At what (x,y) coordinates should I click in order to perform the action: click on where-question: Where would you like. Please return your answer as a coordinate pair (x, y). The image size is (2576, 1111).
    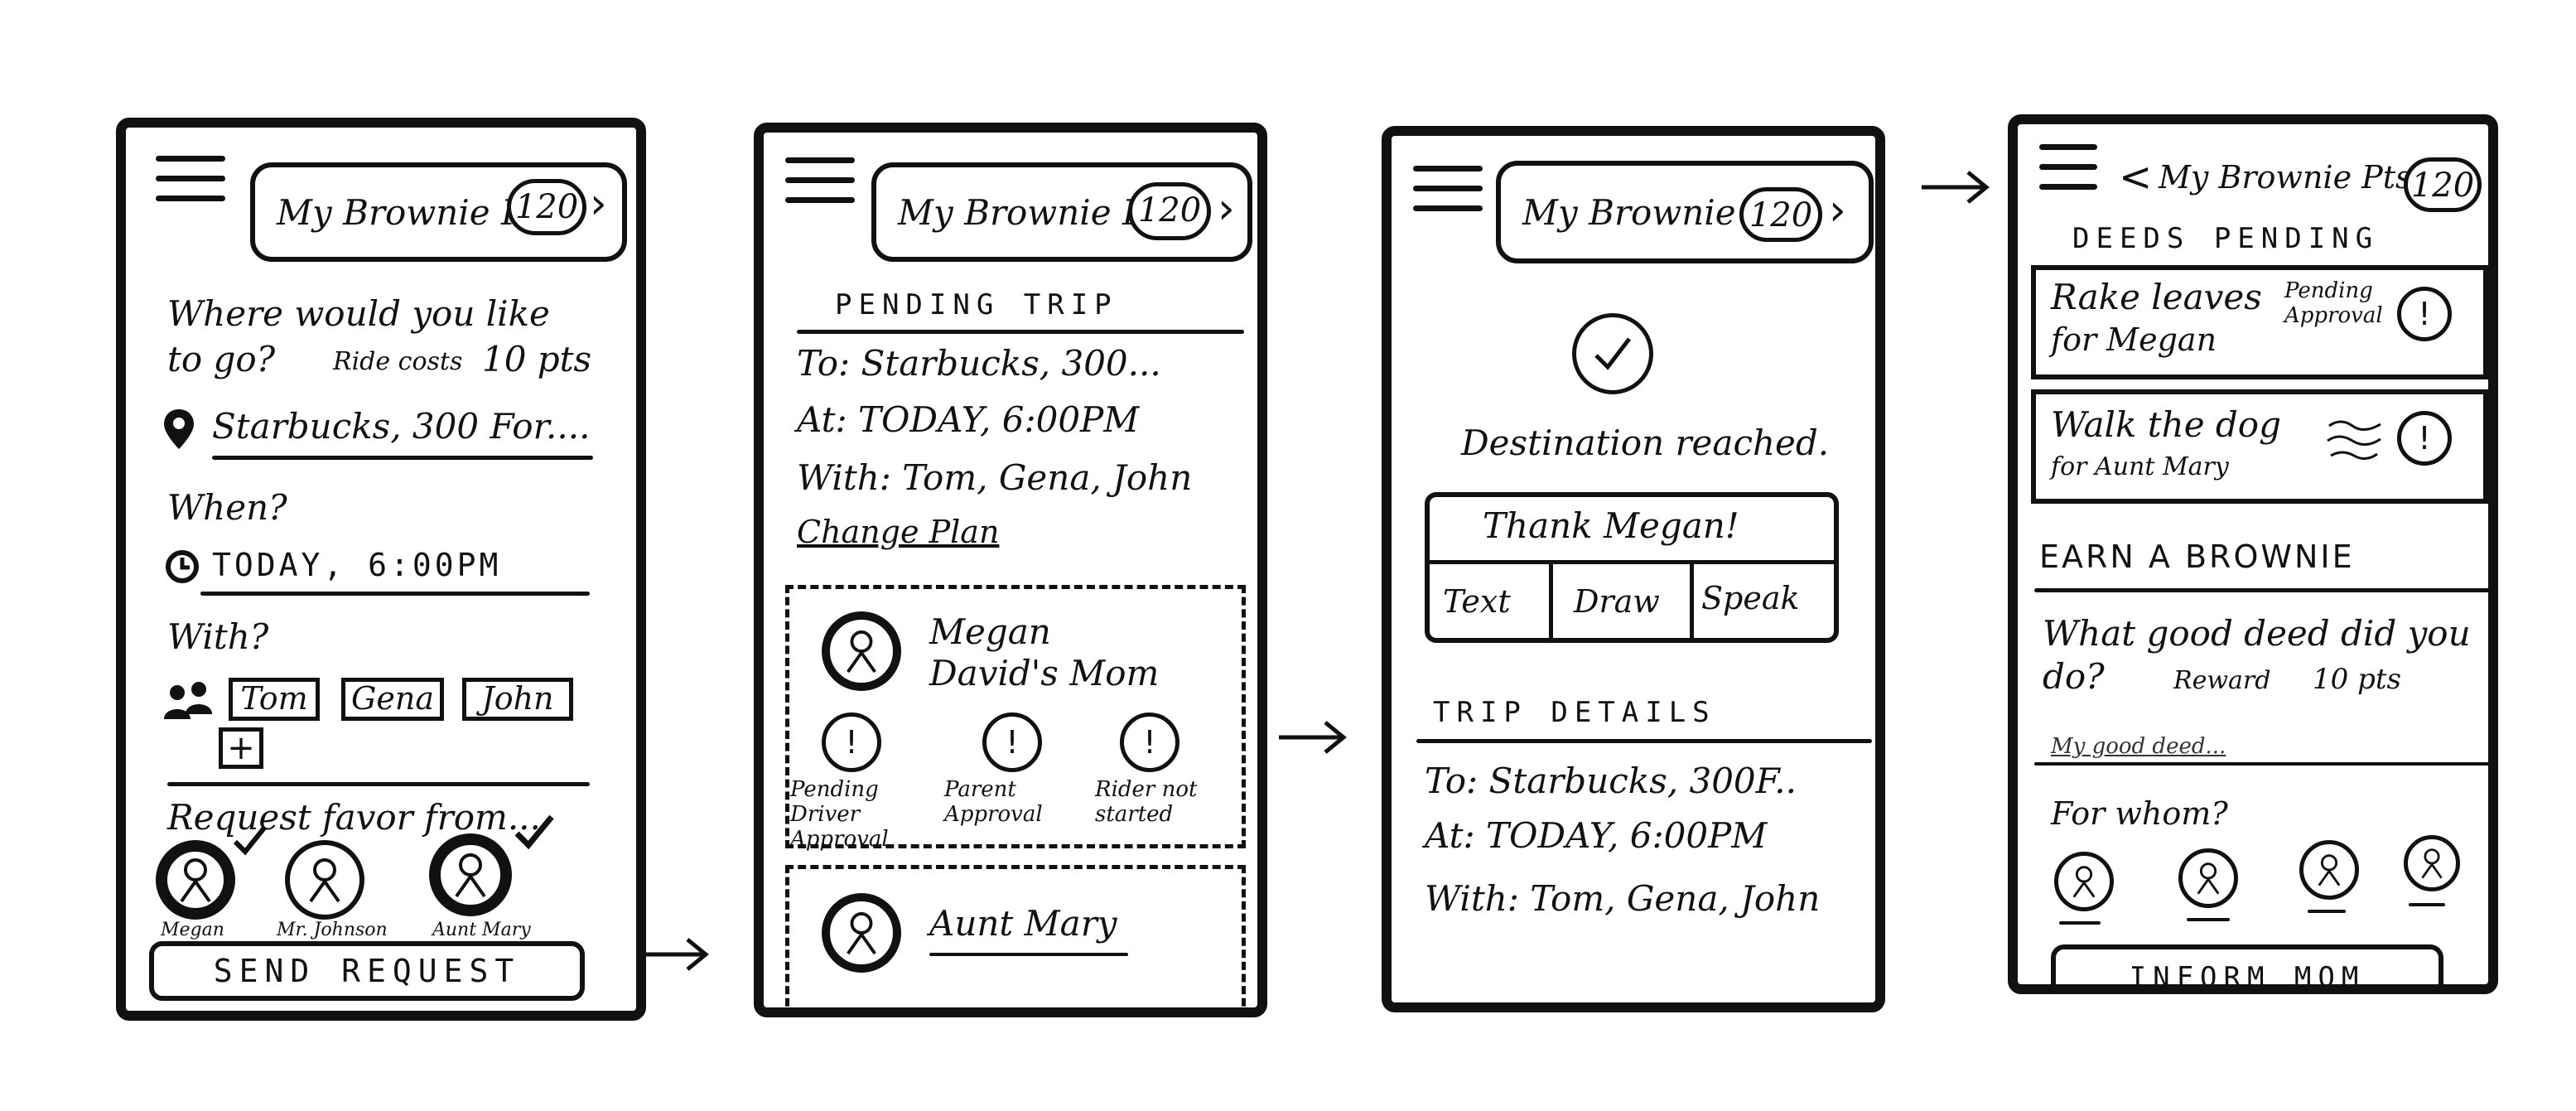
    Looking at the image, I should click on (358, 313).